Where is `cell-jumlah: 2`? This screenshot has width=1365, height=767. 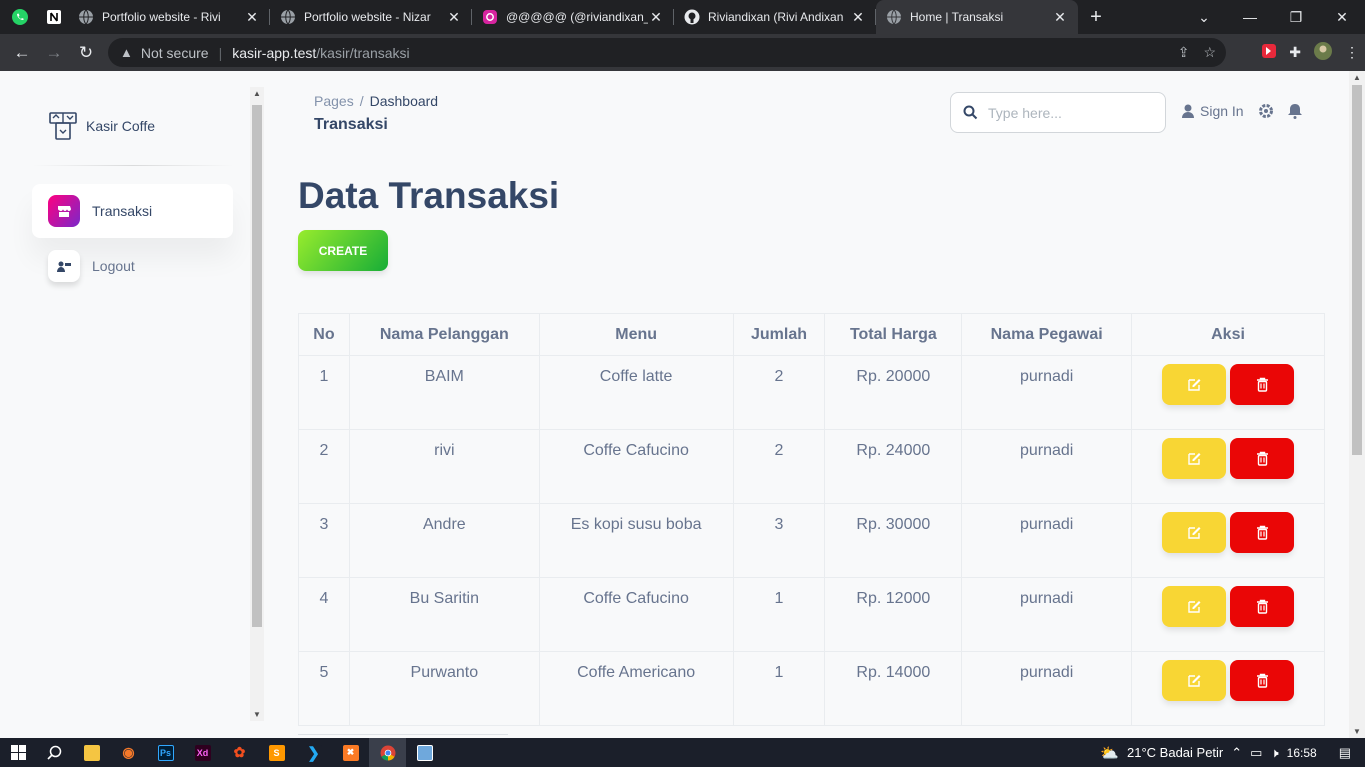 cell-jumlah: 2 is located at coordinates (779, 466).